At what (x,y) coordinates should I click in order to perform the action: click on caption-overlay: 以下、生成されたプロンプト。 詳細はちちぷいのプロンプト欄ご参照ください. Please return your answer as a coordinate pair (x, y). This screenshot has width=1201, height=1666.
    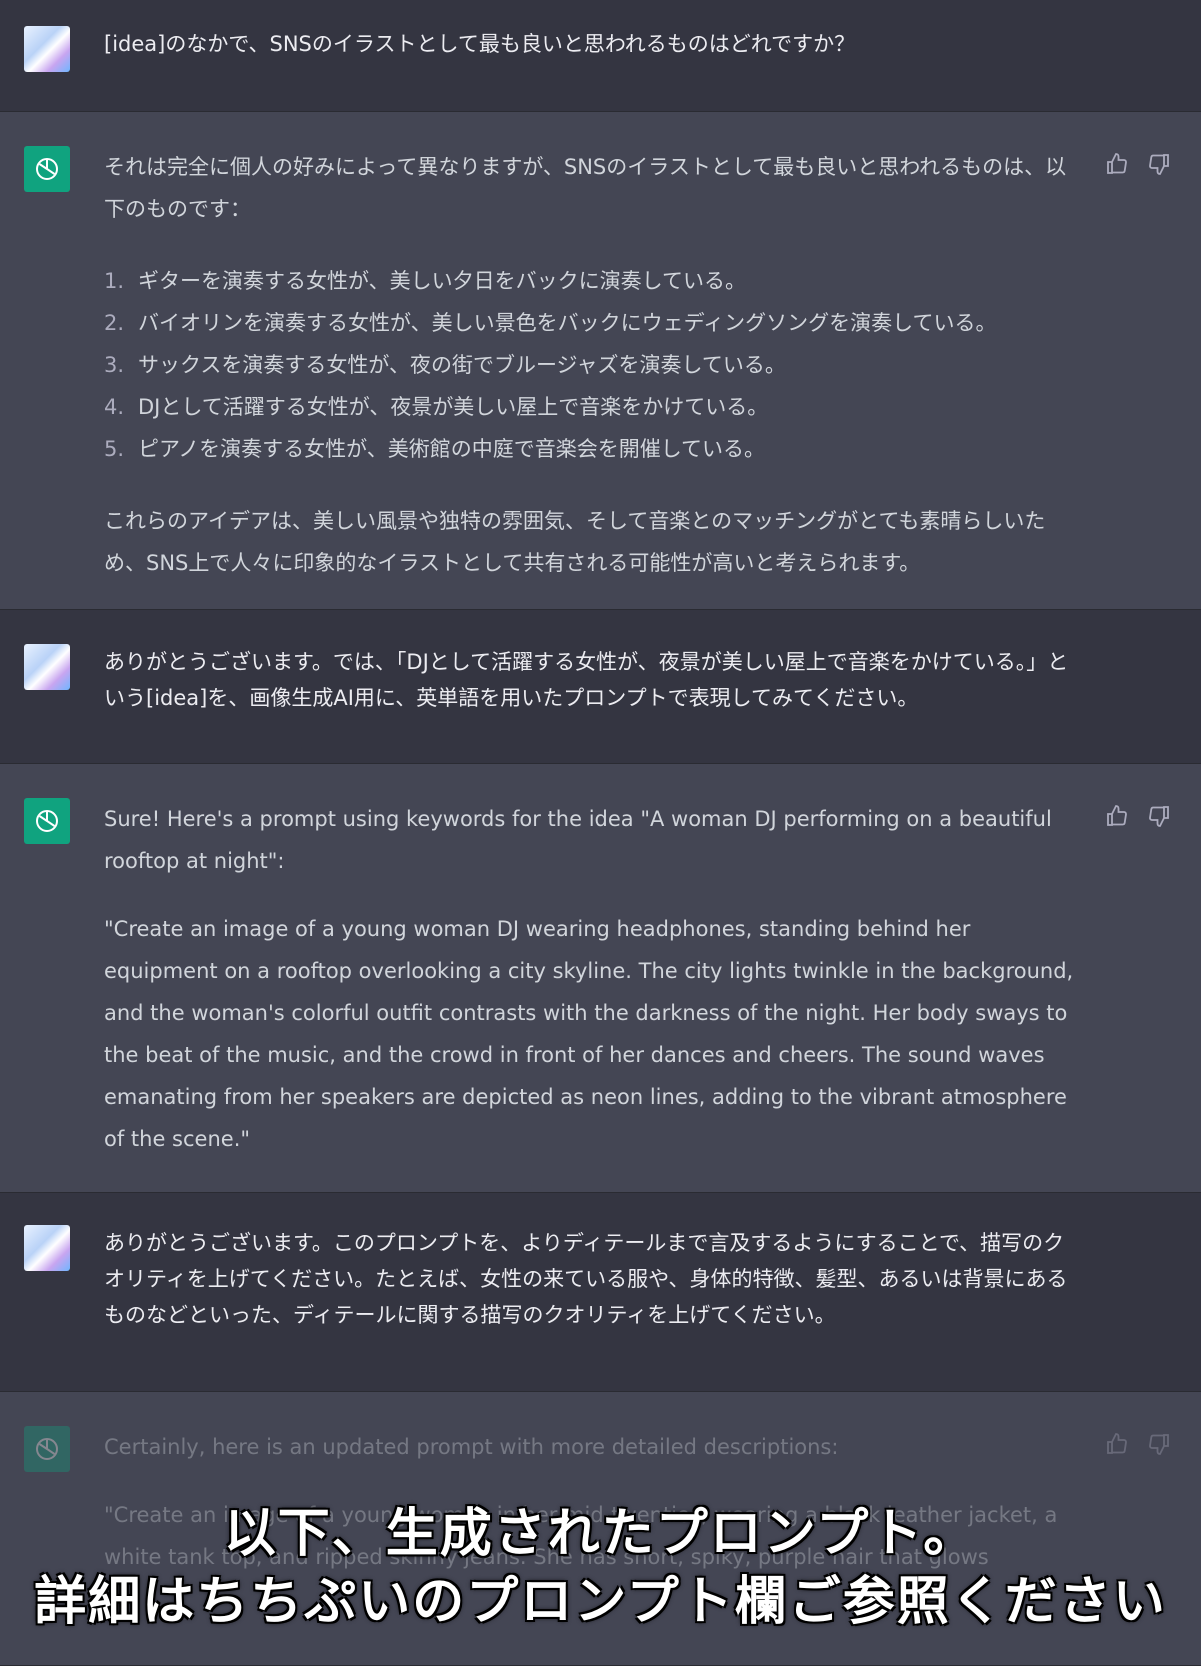
    Looking at the image, I should click on (600, 1568).